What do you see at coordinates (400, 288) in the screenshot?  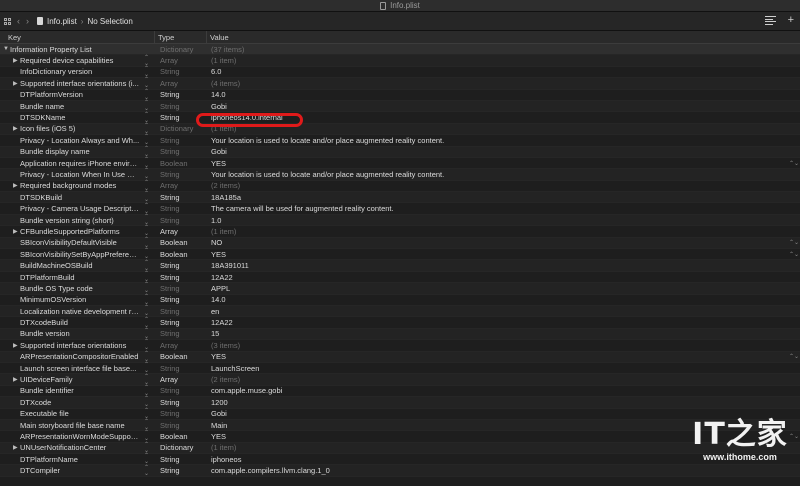 I see `table-row: Bundle OS Type code ⌃ ⌄ String APPL` at bounding box center [400, 288].